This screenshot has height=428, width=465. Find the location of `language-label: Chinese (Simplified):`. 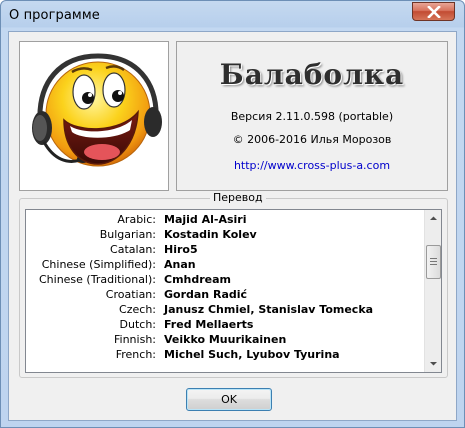

language-label: Chinese (Simplified): is located at coordinates (98, 264).